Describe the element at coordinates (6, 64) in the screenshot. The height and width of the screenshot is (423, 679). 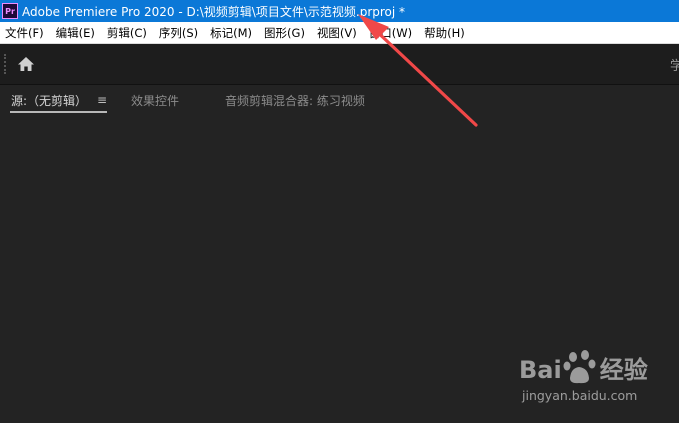
I see `toolbar-grip-handle` at that location.